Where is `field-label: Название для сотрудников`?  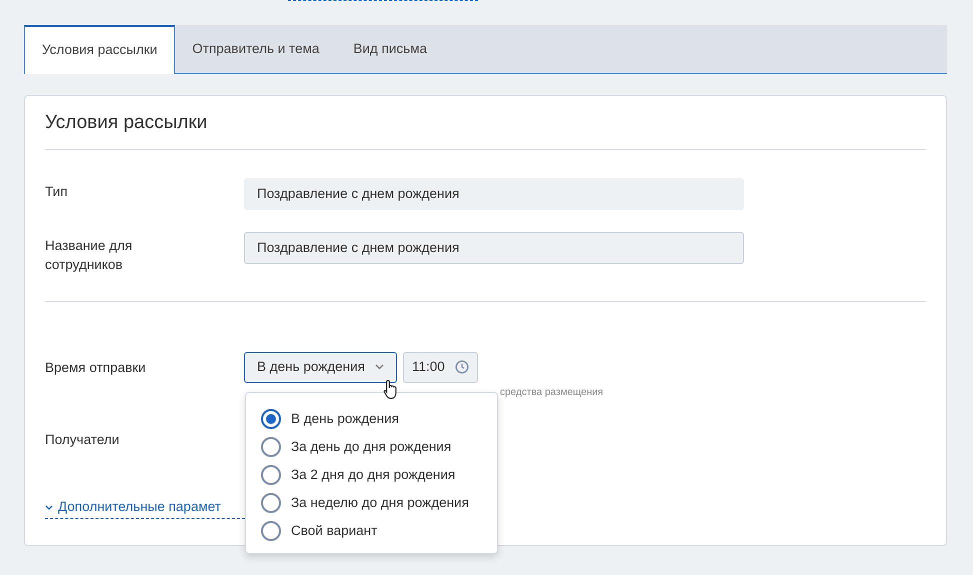
field-label: Название для сотрудников is located at coordinates (89, 255).